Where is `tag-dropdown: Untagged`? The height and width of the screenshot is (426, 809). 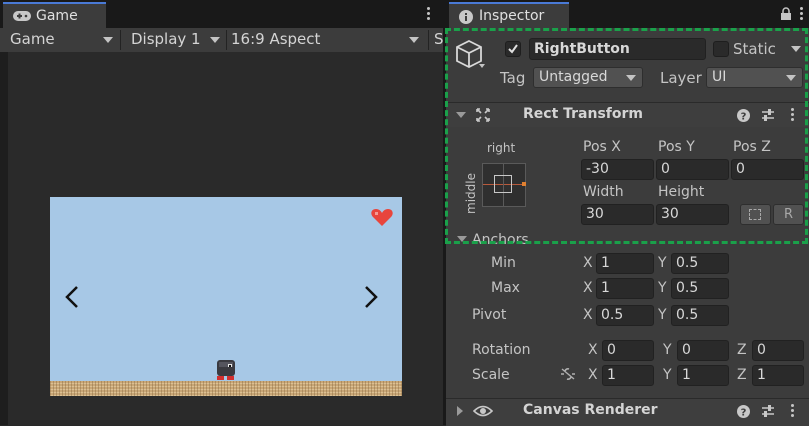
tag-dropdown: Untagged is located at coordinates (588, 77).